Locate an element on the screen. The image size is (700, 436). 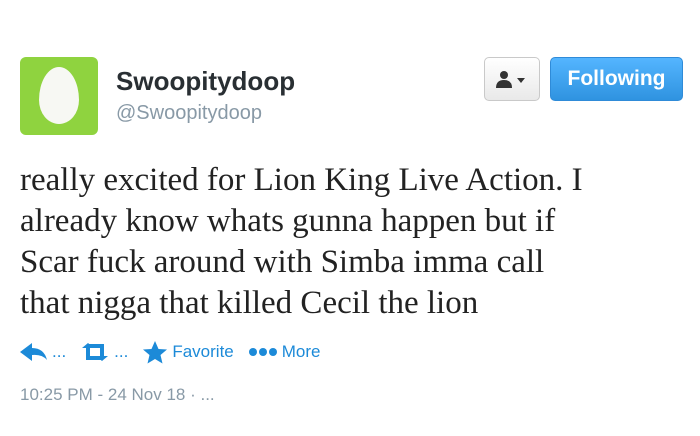
avatar is located at coordinates (59, 96).